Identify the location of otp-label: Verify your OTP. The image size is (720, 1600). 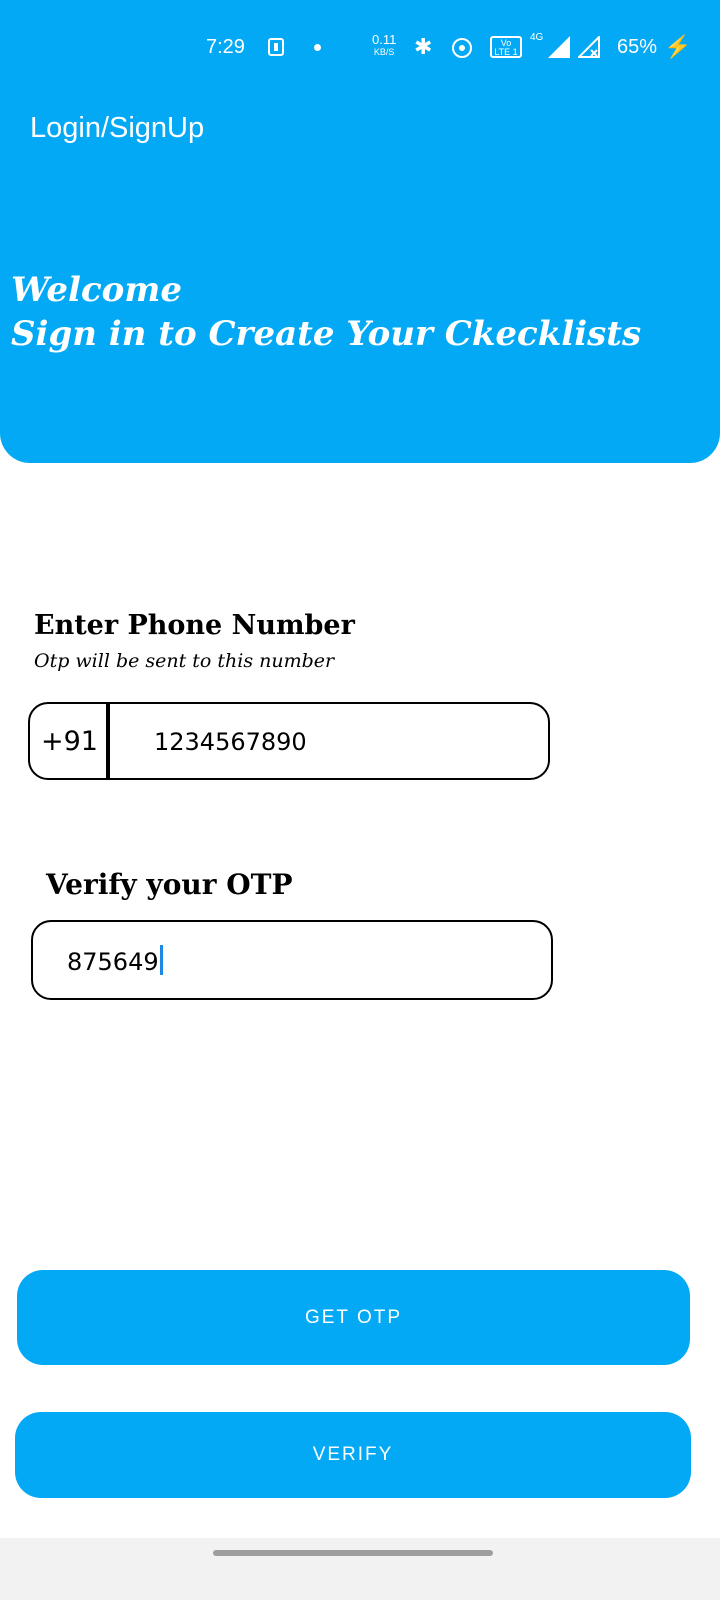
(169, 884).